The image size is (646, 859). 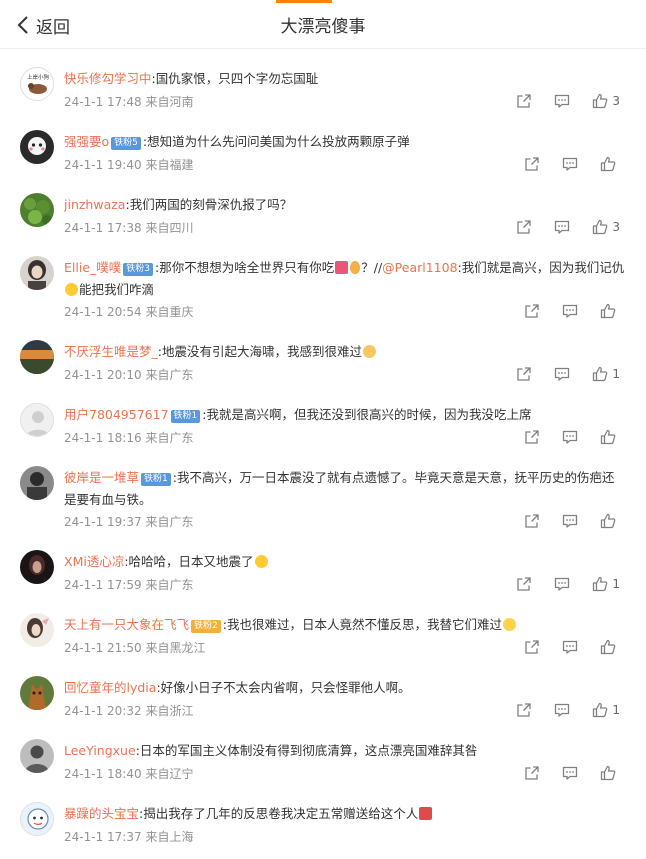 I want to click on comment-username: 不厌浮生唯是梦_, so click(x=111, y=351).